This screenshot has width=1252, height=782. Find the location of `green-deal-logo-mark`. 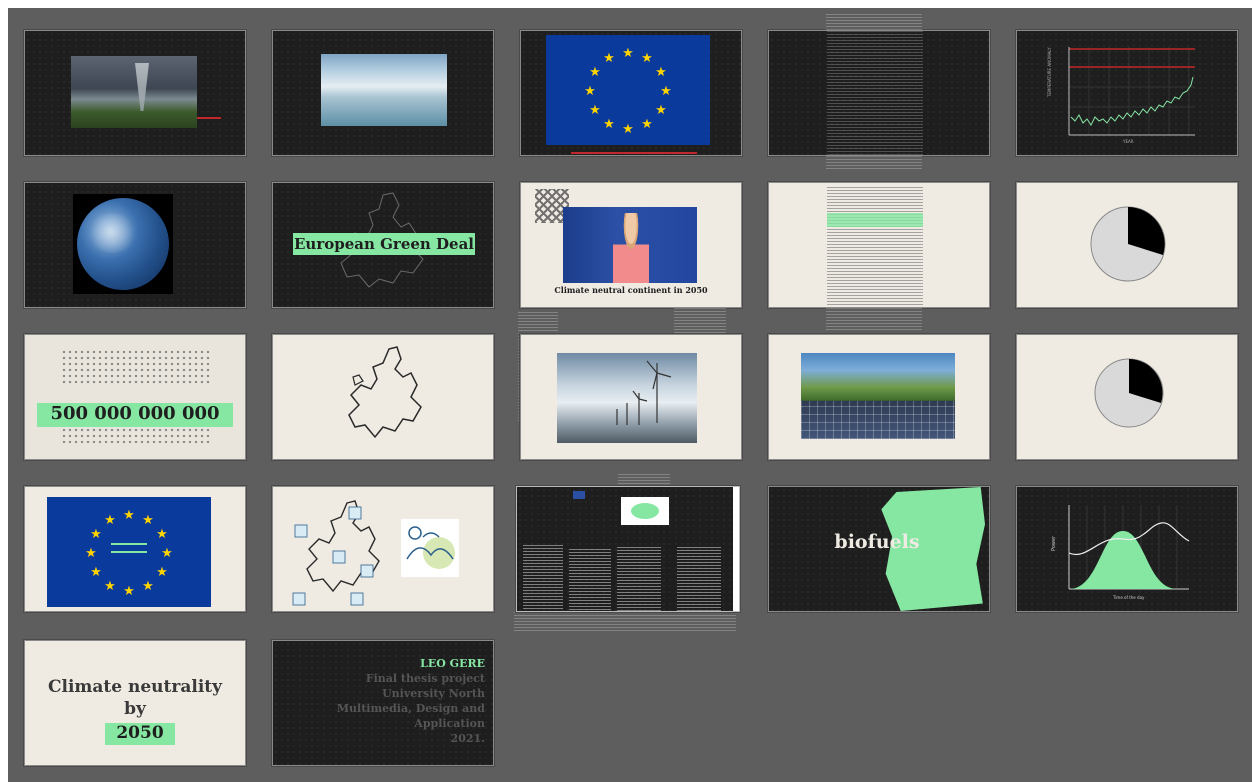

green-deal-logo-mark is located at coordinates (645, 511).